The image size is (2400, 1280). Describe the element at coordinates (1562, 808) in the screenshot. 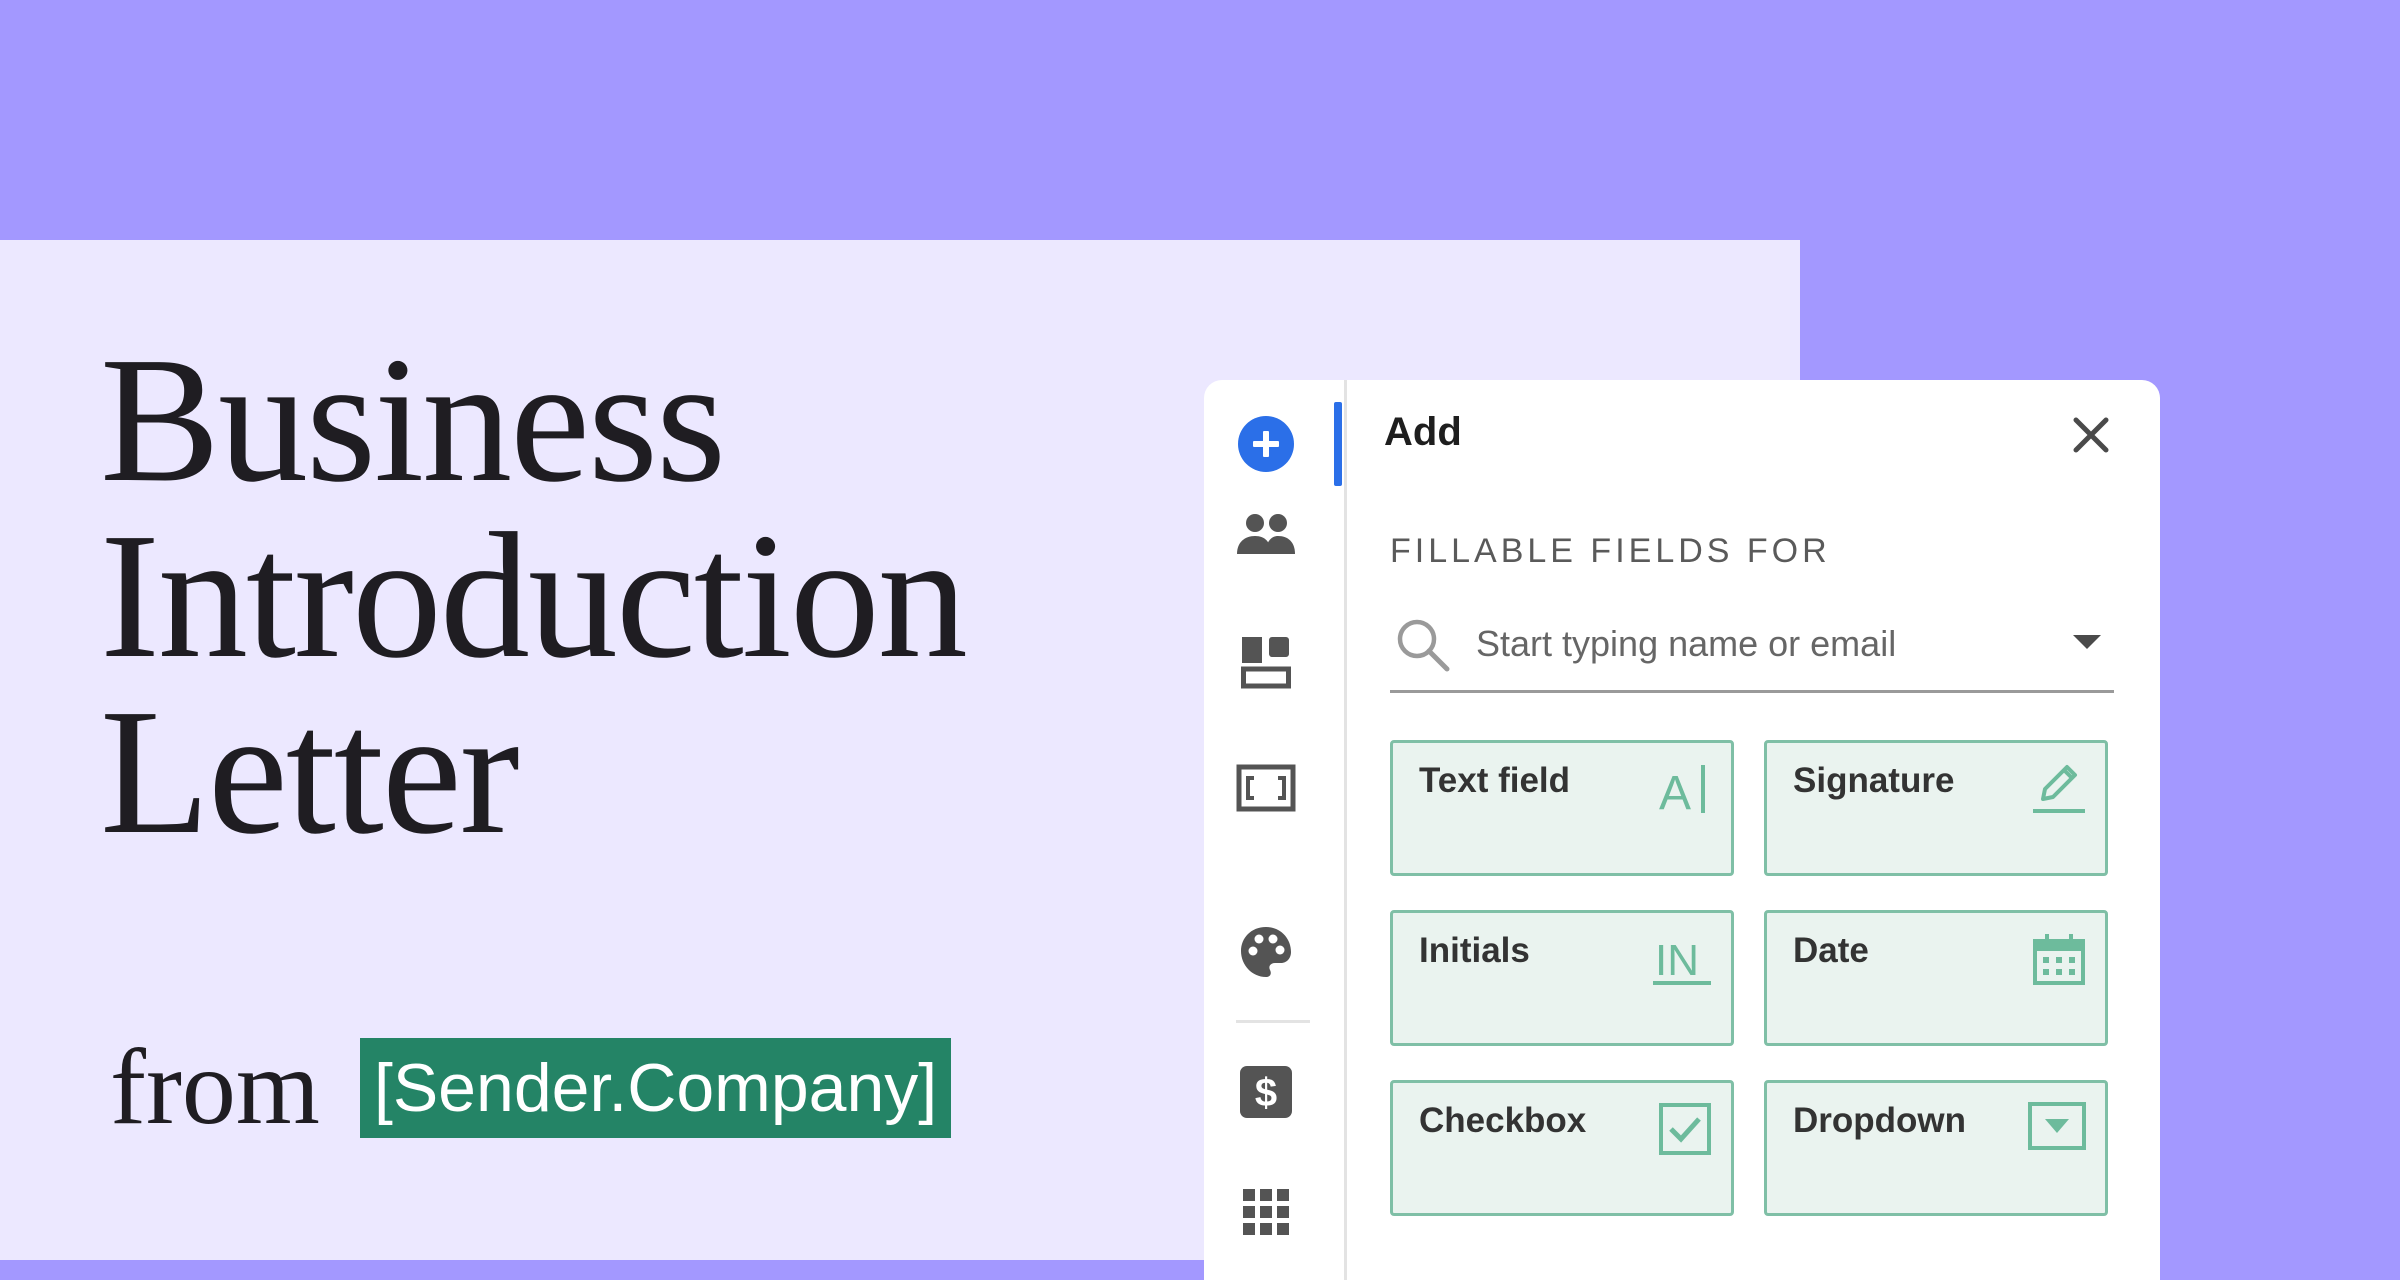

I see `field-text-field: Text field A` at that location.